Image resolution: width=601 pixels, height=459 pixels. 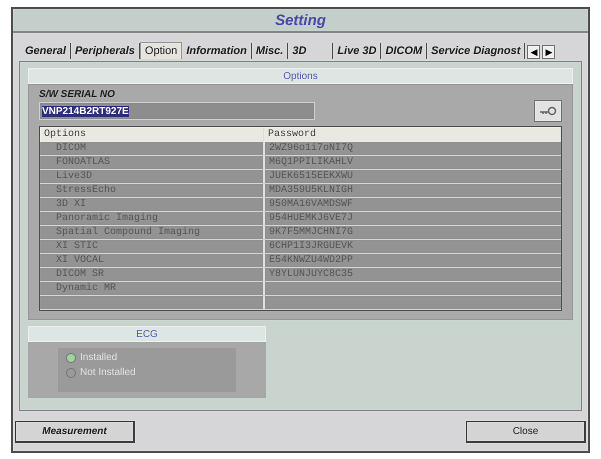 I want to click on tab: Live 3D, so click(x=357, y=51).